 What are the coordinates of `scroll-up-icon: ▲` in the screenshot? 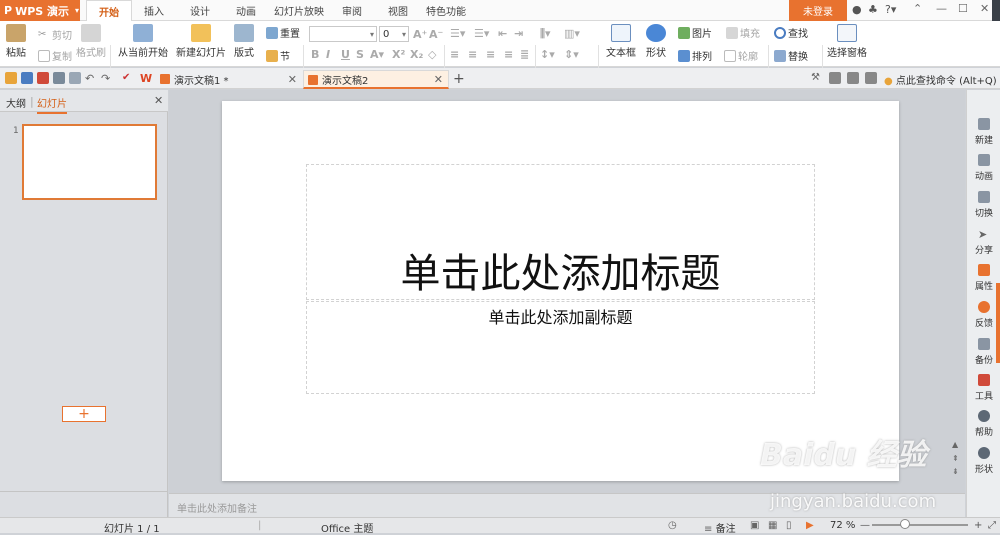 It's located at (955, 444).